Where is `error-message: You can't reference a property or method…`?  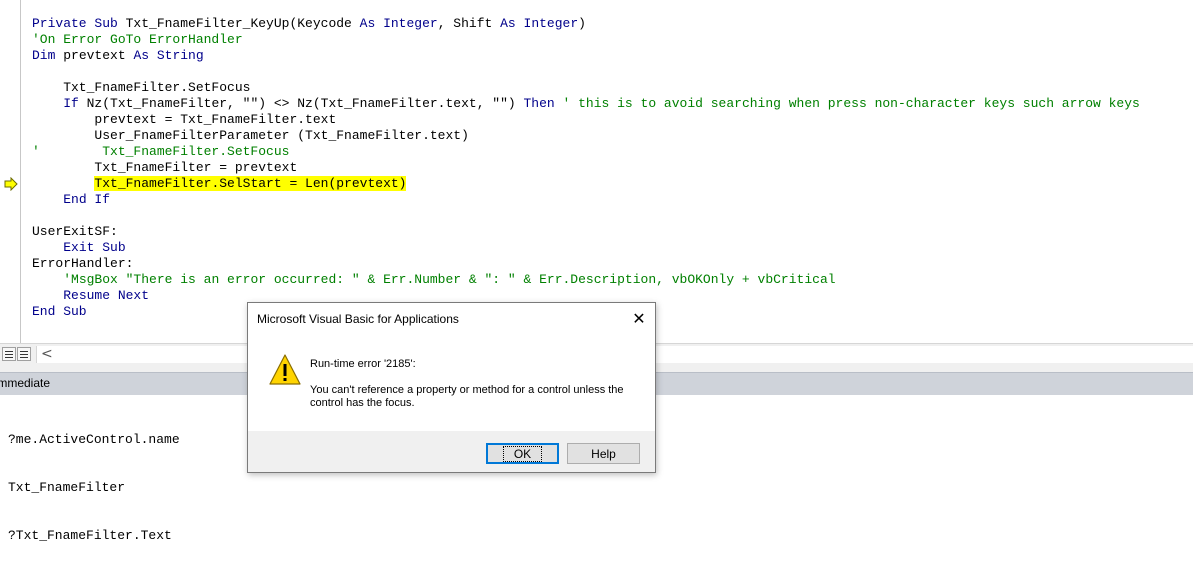
error-message: You can't reference a property or method… is located at coordinates (467, 396).